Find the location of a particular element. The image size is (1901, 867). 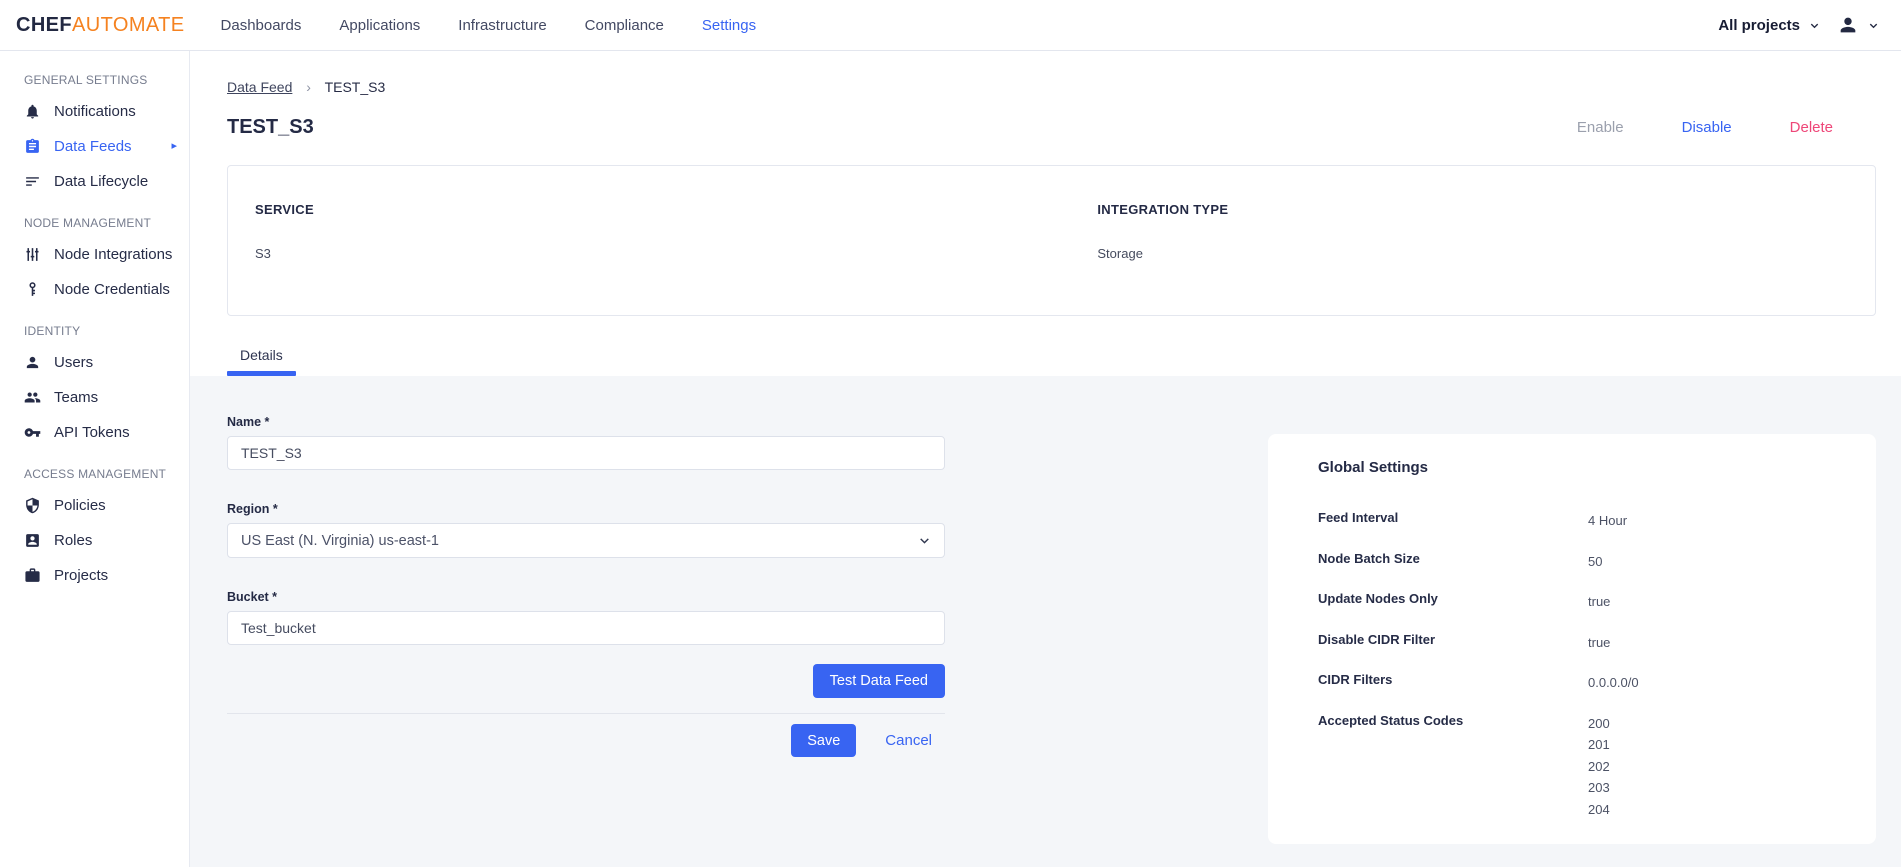

sidebar-item-label: API Tokens is located at coordinates (92, 432).